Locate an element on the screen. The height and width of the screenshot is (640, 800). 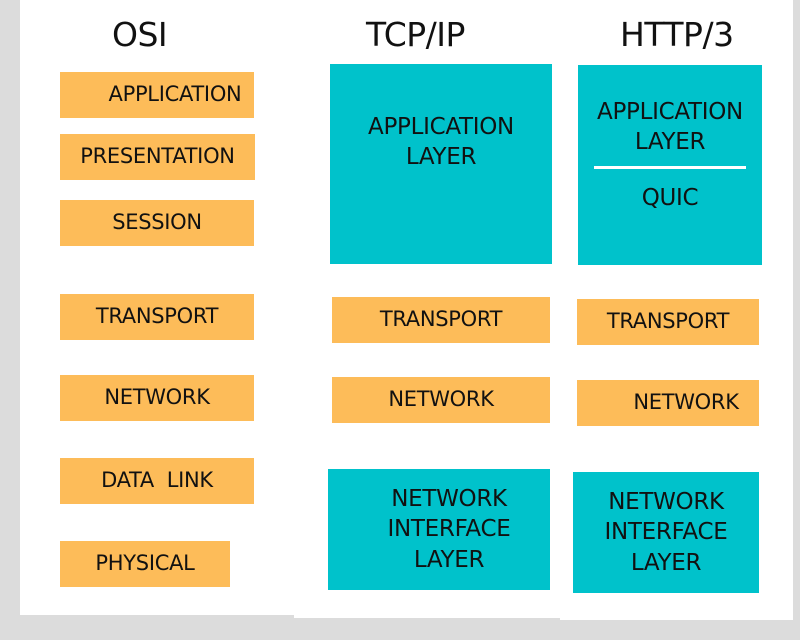
tcpip-layer-transport: TRANSPORT is located at coordinates (441, 320).